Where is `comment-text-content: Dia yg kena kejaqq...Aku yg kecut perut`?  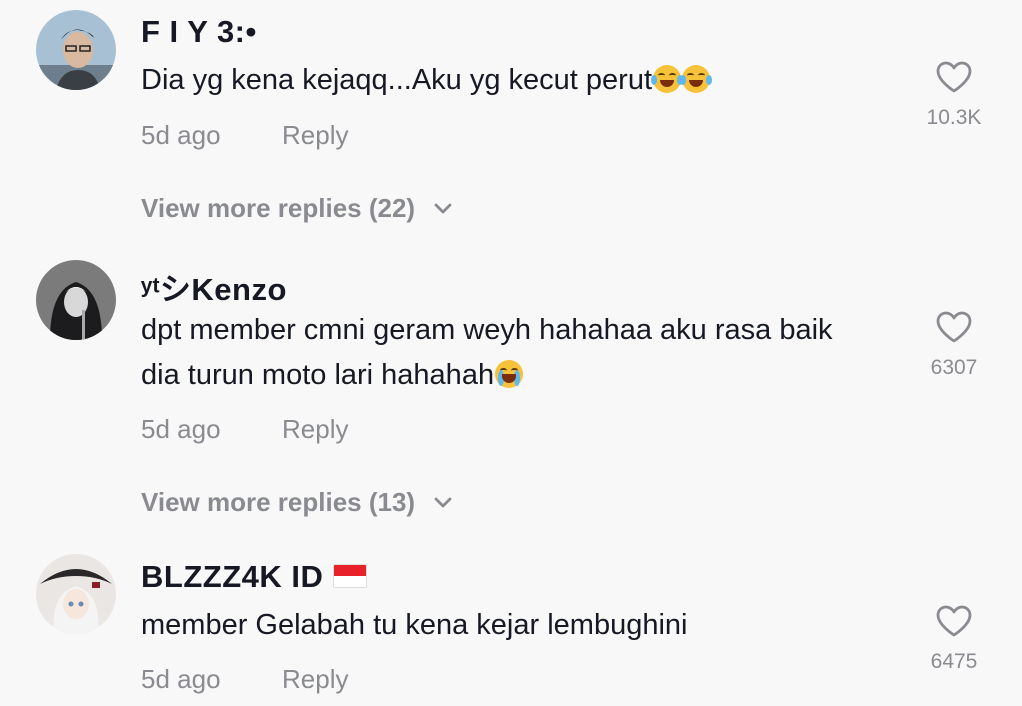
comment-text-content: Dia yg kena kejaqq...Aku yg kecut perut is located at coordinates (397, 80).